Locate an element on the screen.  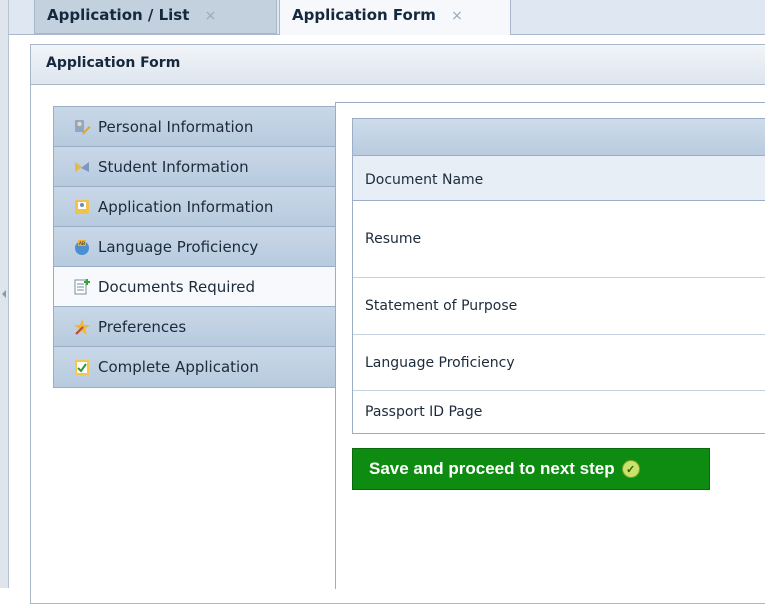
checklist-icon is located at coordinates (82, 367).